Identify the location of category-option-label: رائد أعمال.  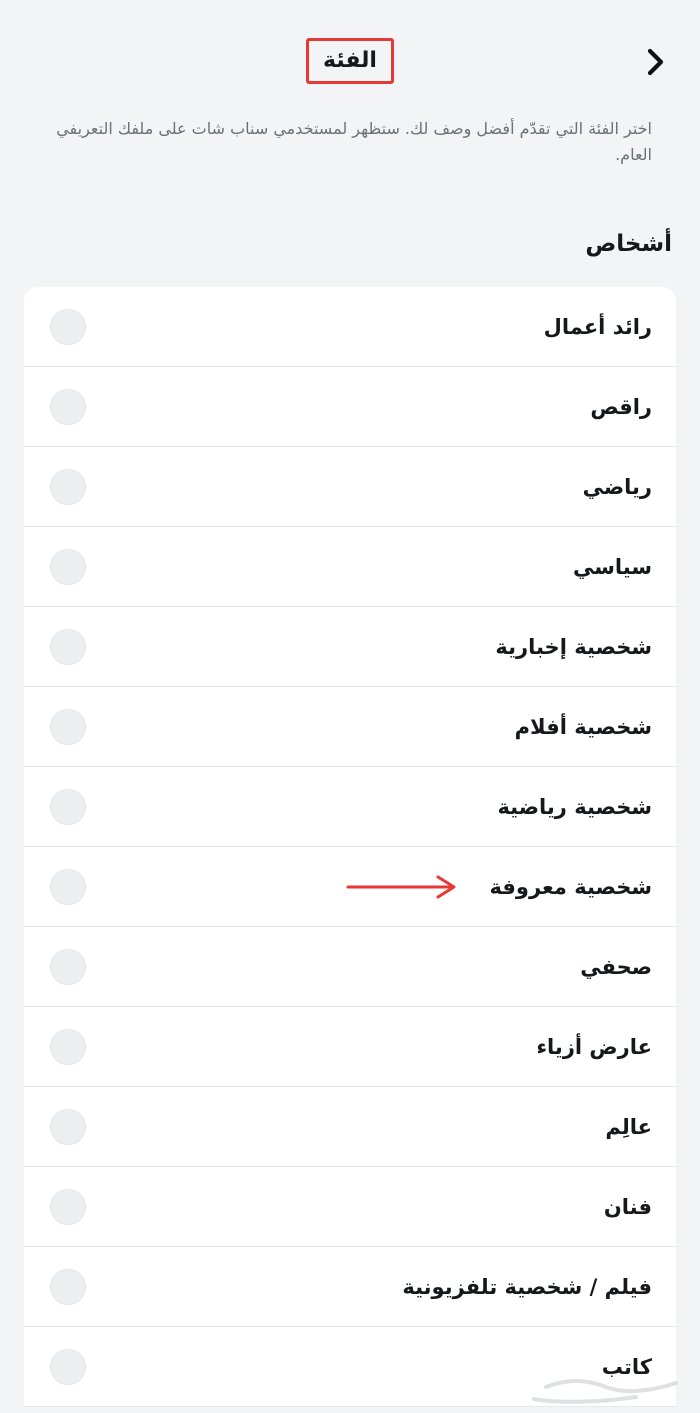
(597, 326).